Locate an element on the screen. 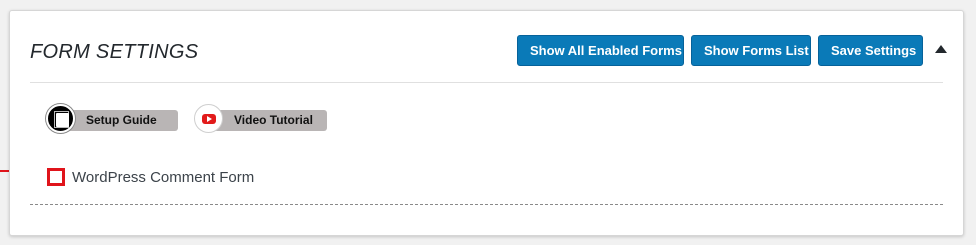 The width and height of the screenshot is (976, 245). form-divider is located at coordinates (486, 204).